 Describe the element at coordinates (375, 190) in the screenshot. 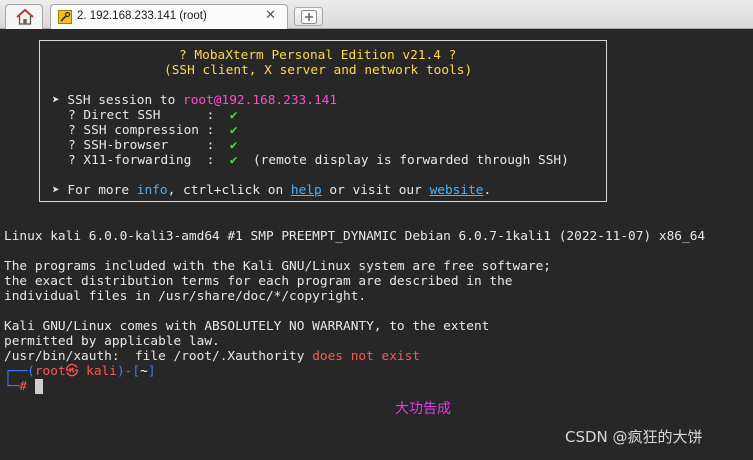

I see `more-or: or visit our` at that location.